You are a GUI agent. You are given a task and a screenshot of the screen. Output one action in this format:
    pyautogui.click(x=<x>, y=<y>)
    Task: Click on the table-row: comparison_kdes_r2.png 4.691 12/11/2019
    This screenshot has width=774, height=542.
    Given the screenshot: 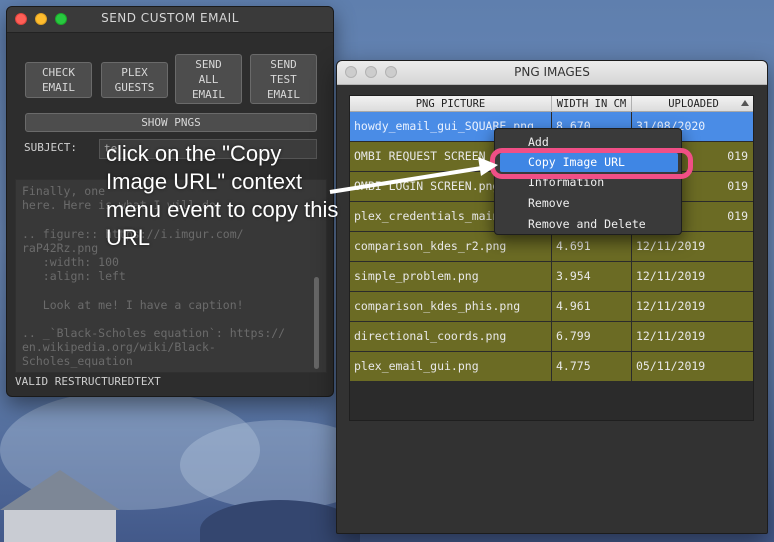 What is the action you would take?
    pyautogui.click(x=551, y=247)
    